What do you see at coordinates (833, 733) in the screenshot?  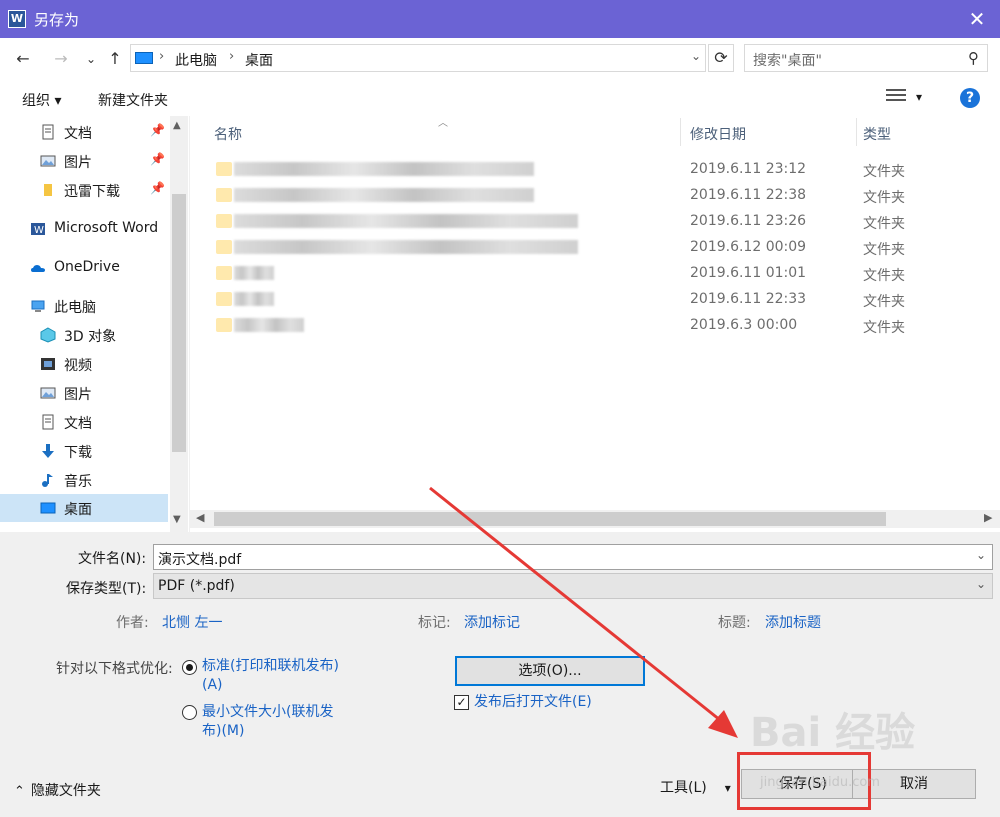 I see `watermark-logo: Bai 经验` at bounding box center [833, 733].